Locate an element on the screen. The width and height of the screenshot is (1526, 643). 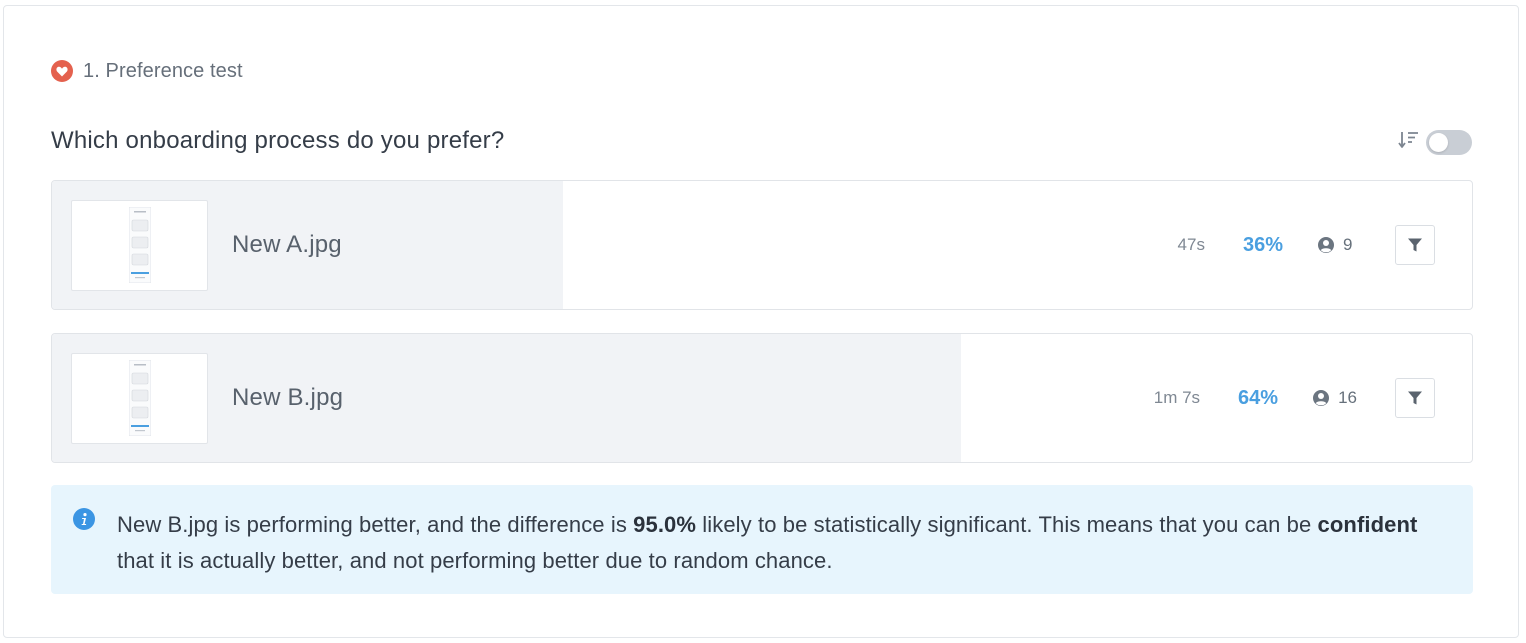
section-header: 1. Preference test is located at coordinates (147, 71).